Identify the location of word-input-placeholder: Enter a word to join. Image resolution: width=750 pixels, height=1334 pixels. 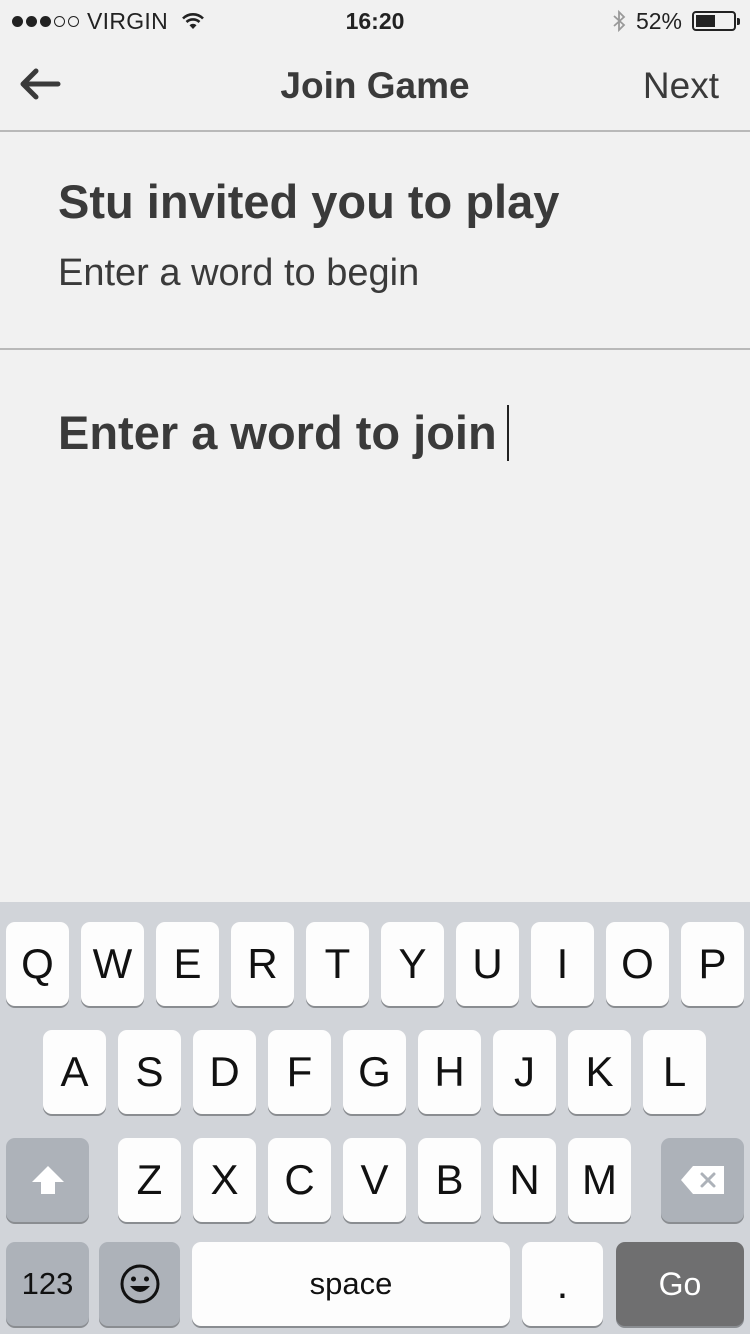
(277, 432).